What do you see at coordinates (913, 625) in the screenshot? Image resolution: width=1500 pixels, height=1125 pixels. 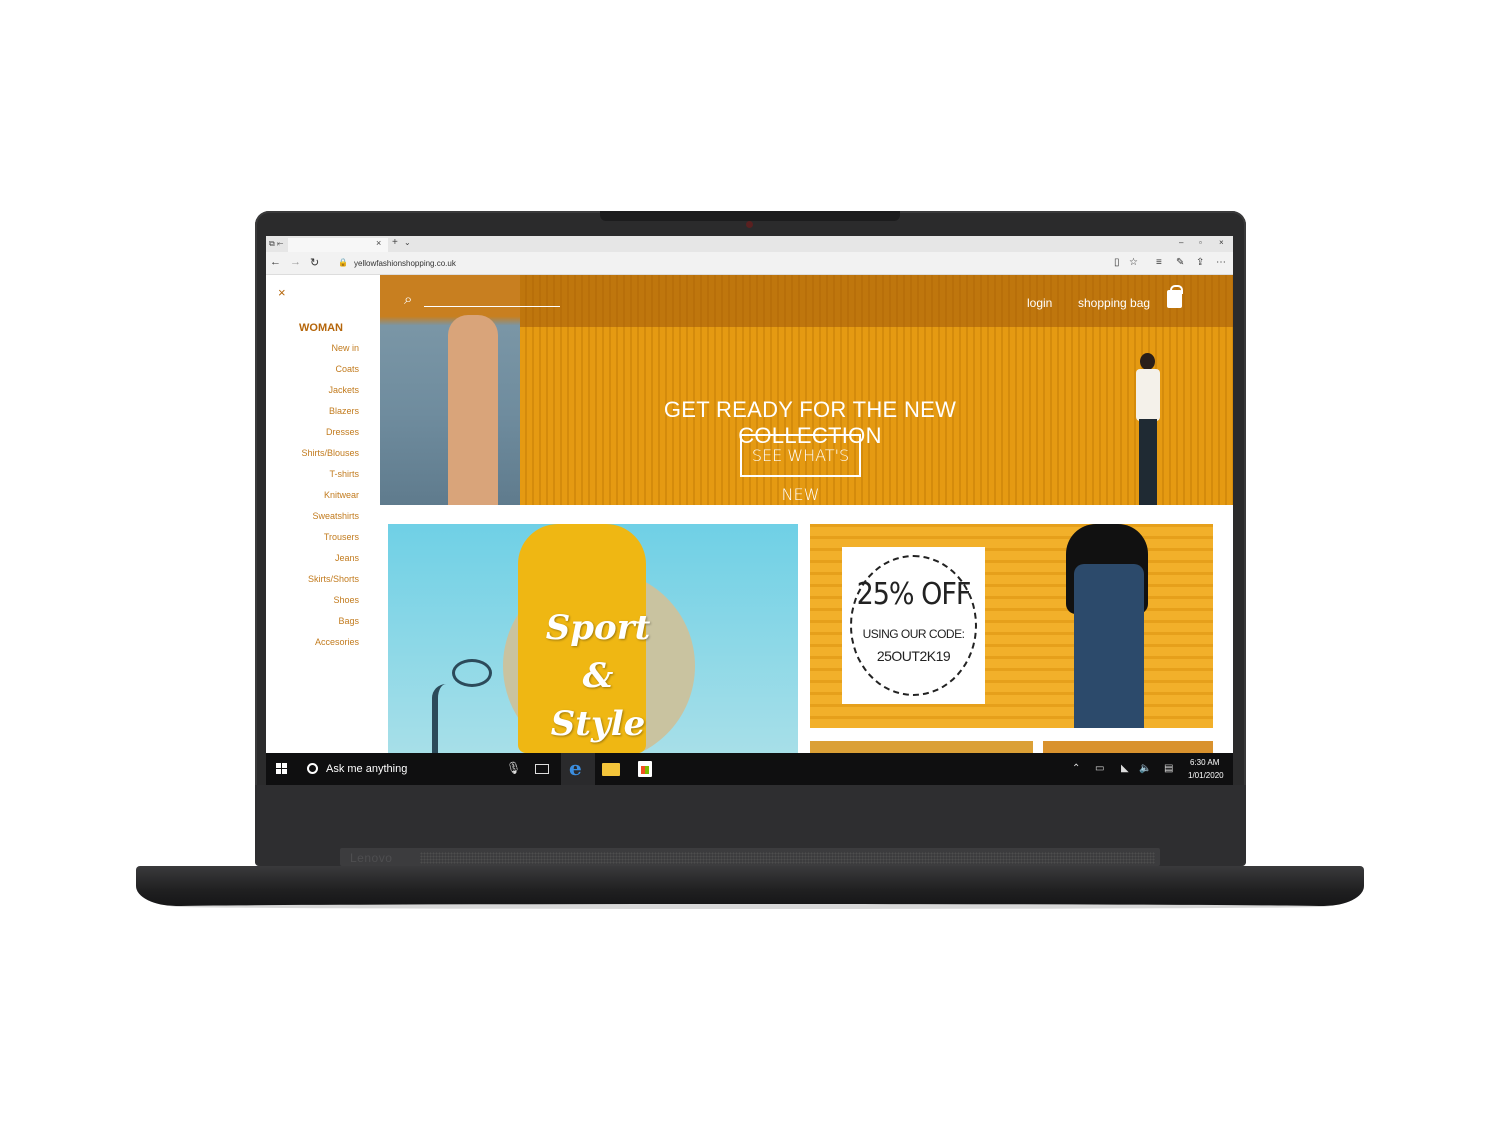 I see `discount-box: 25% OFF USING OUR CODE: 25OUT2K19` at bounding box center [913, 625].